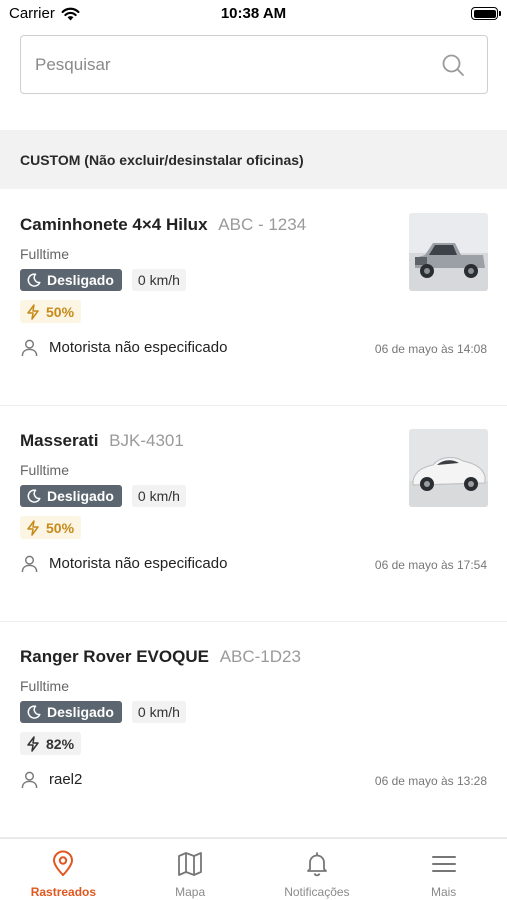  I want to click on search-input, so click(235, 64).